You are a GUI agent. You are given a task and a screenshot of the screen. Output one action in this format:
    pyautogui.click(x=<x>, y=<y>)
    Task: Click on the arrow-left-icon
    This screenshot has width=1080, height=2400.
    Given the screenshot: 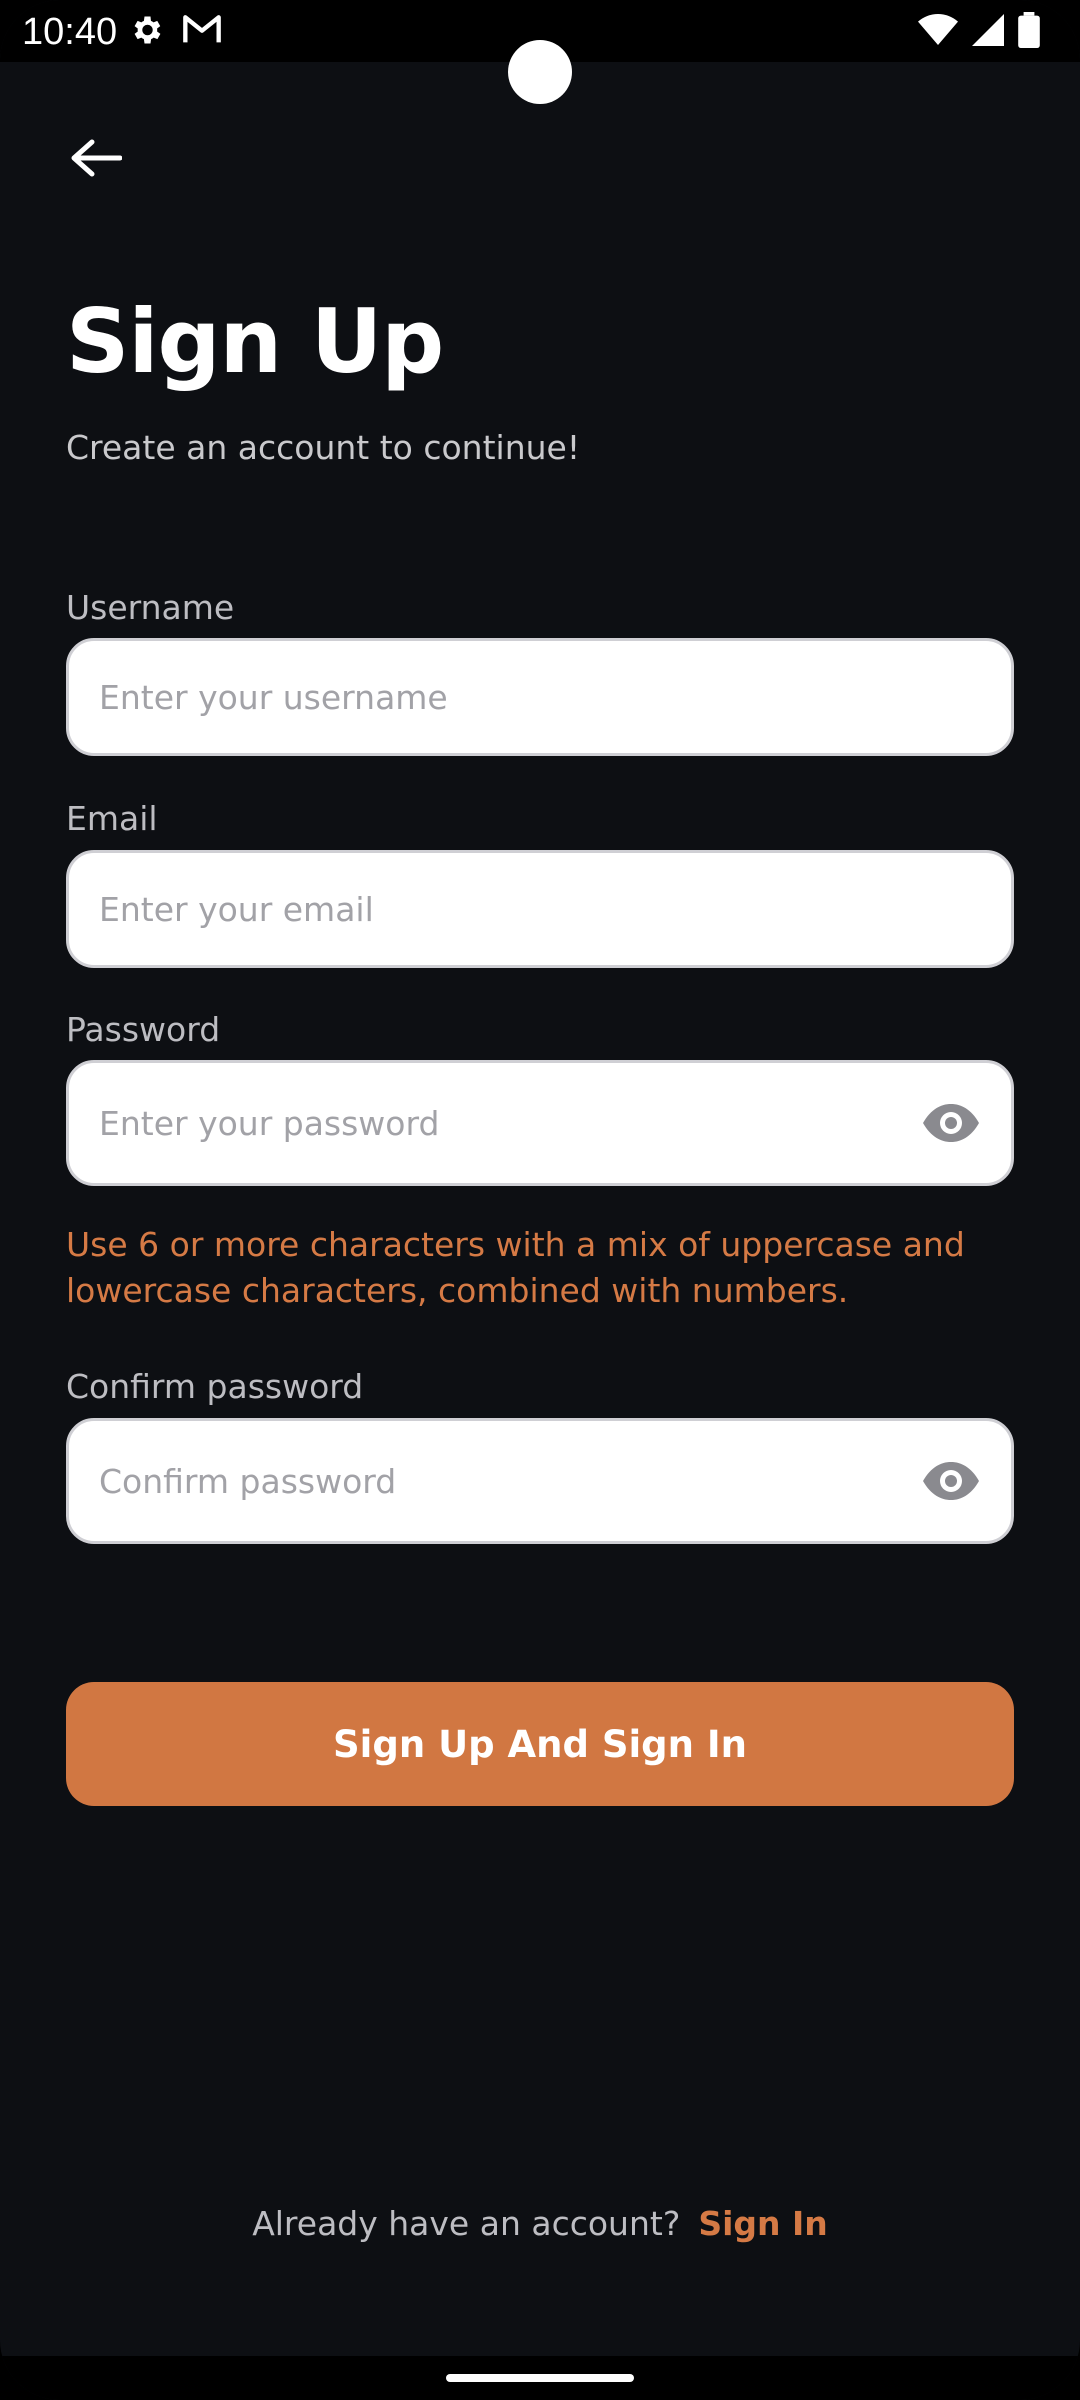 What is the action you would take?
    pyautogui.click(x=96, y=160)
    